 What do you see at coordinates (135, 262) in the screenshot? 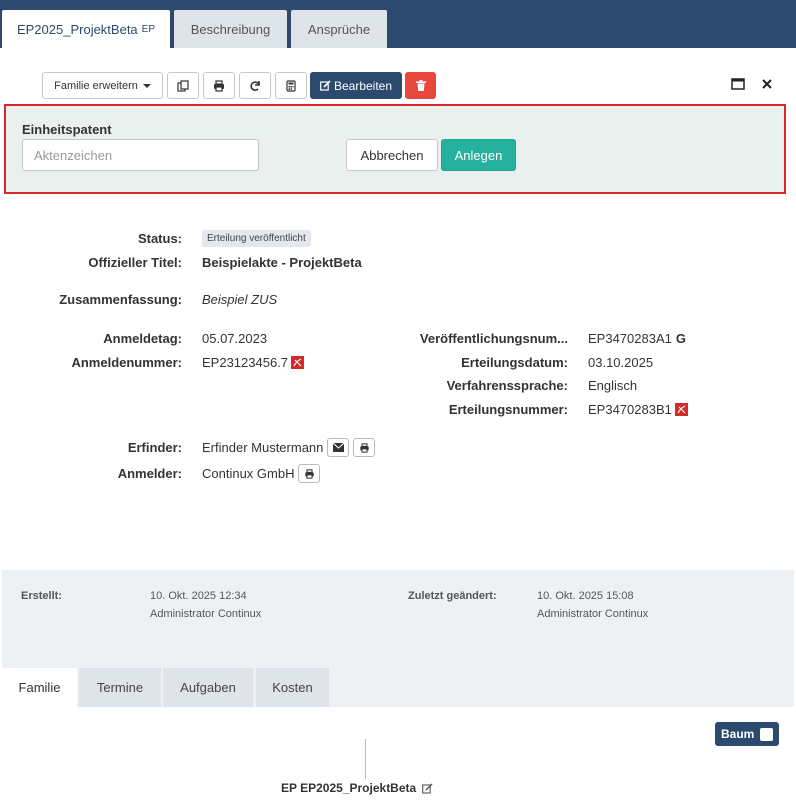
I see `official-title-label: Offizieller Titel:` at bounding box center [135, 262].